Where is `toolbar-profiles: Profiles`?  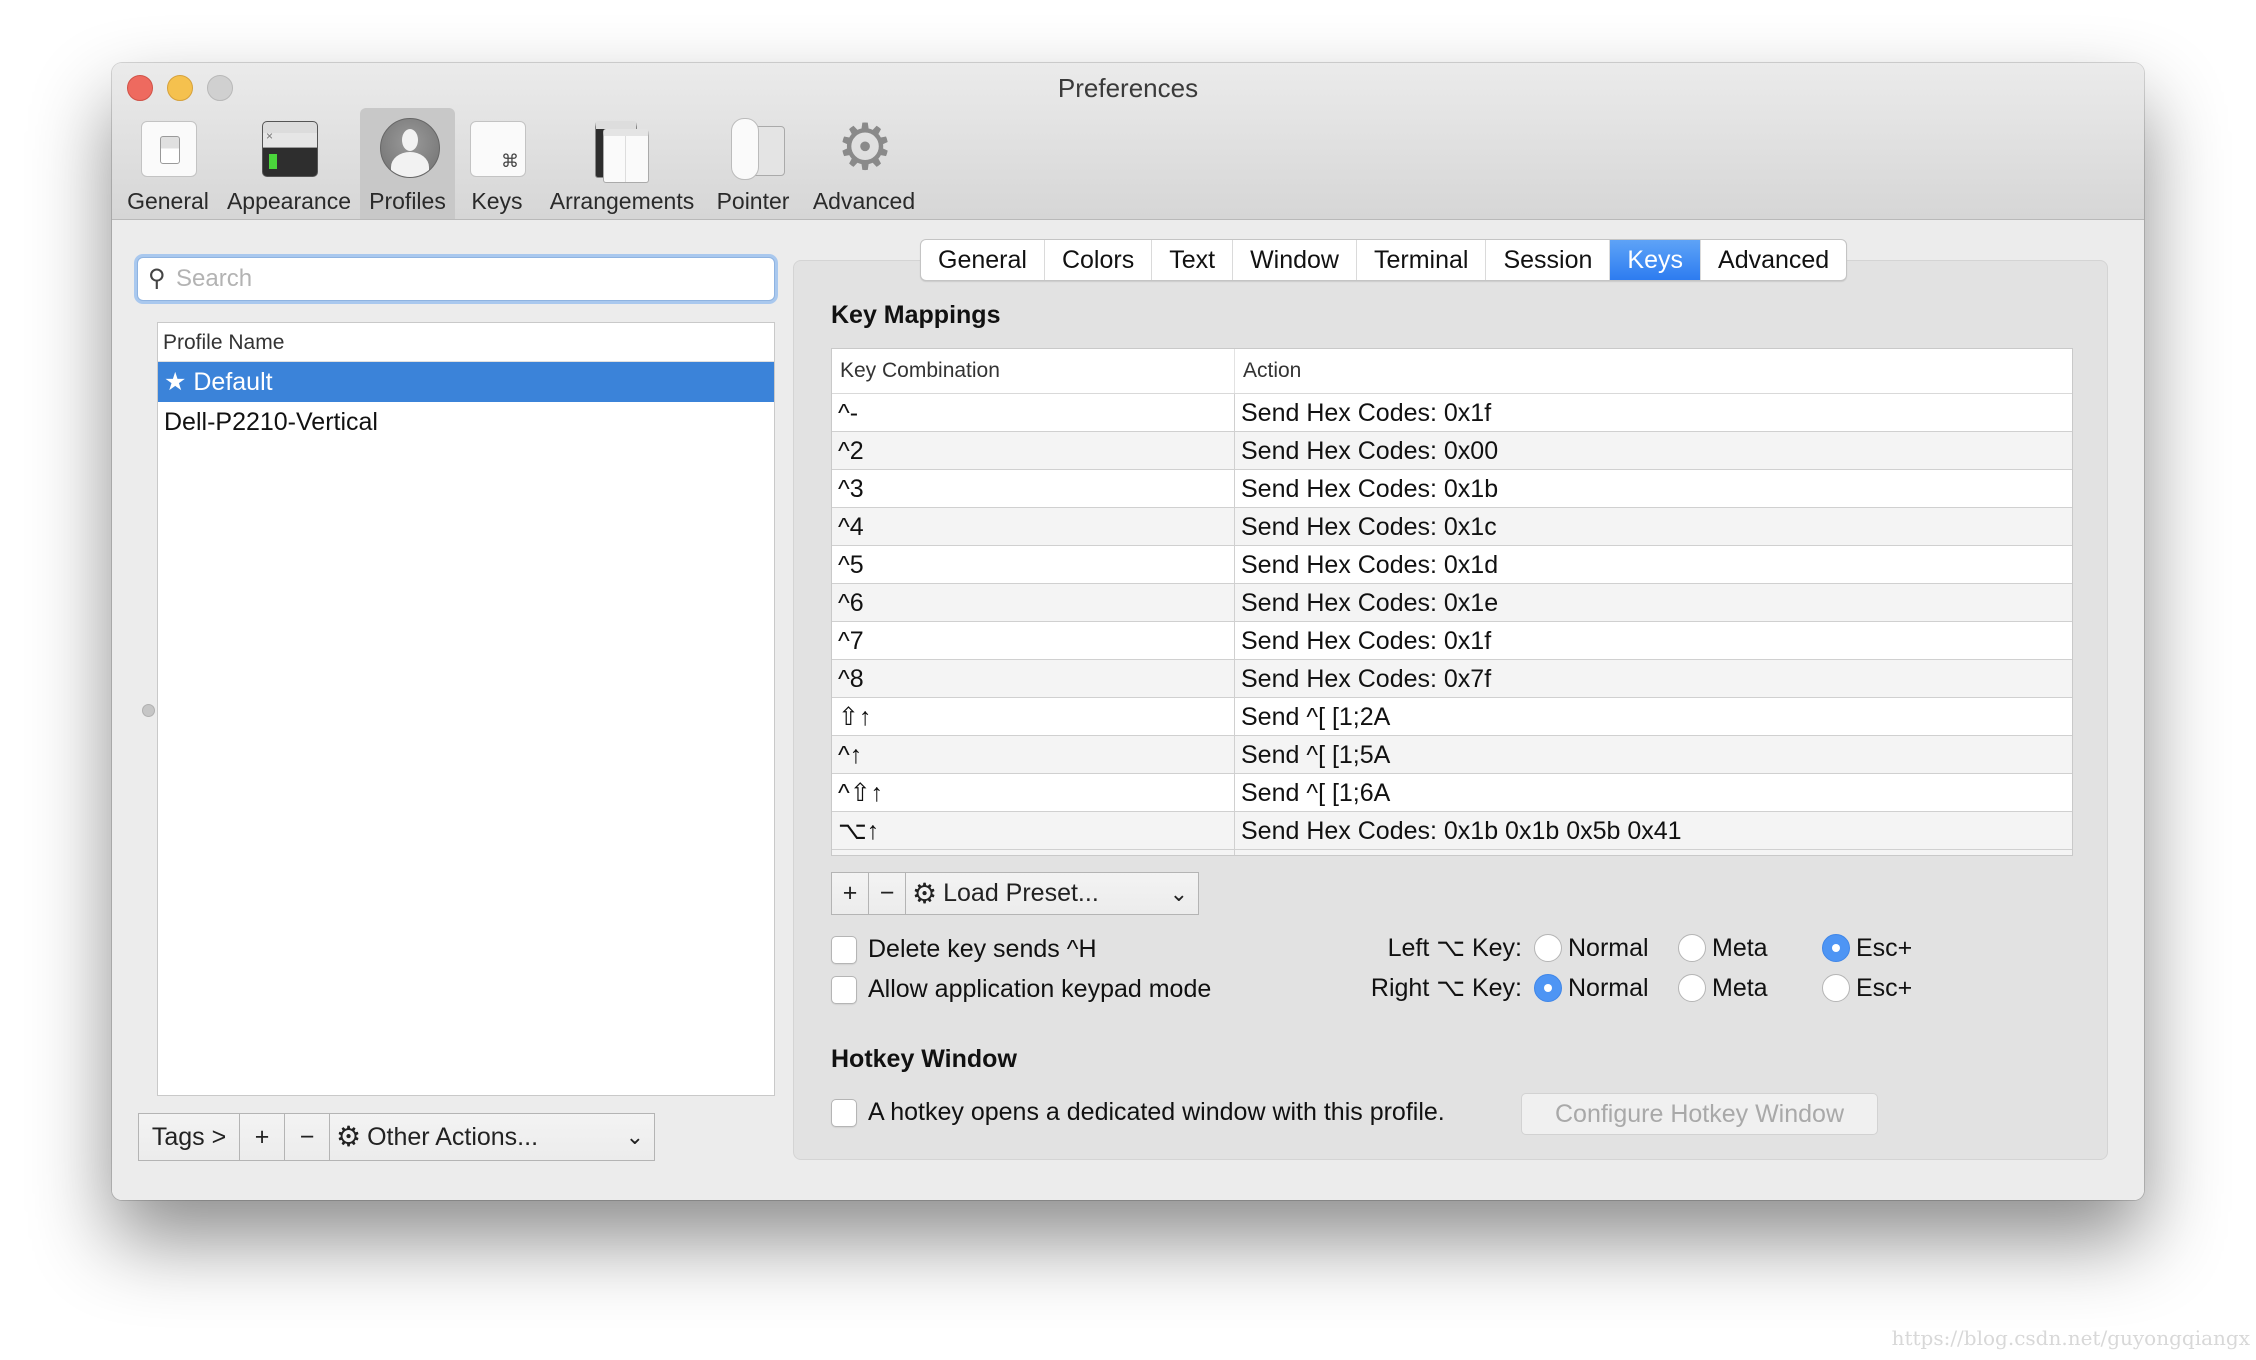
toolbar-profiles: Profiles is located at coordinates (407, 163).